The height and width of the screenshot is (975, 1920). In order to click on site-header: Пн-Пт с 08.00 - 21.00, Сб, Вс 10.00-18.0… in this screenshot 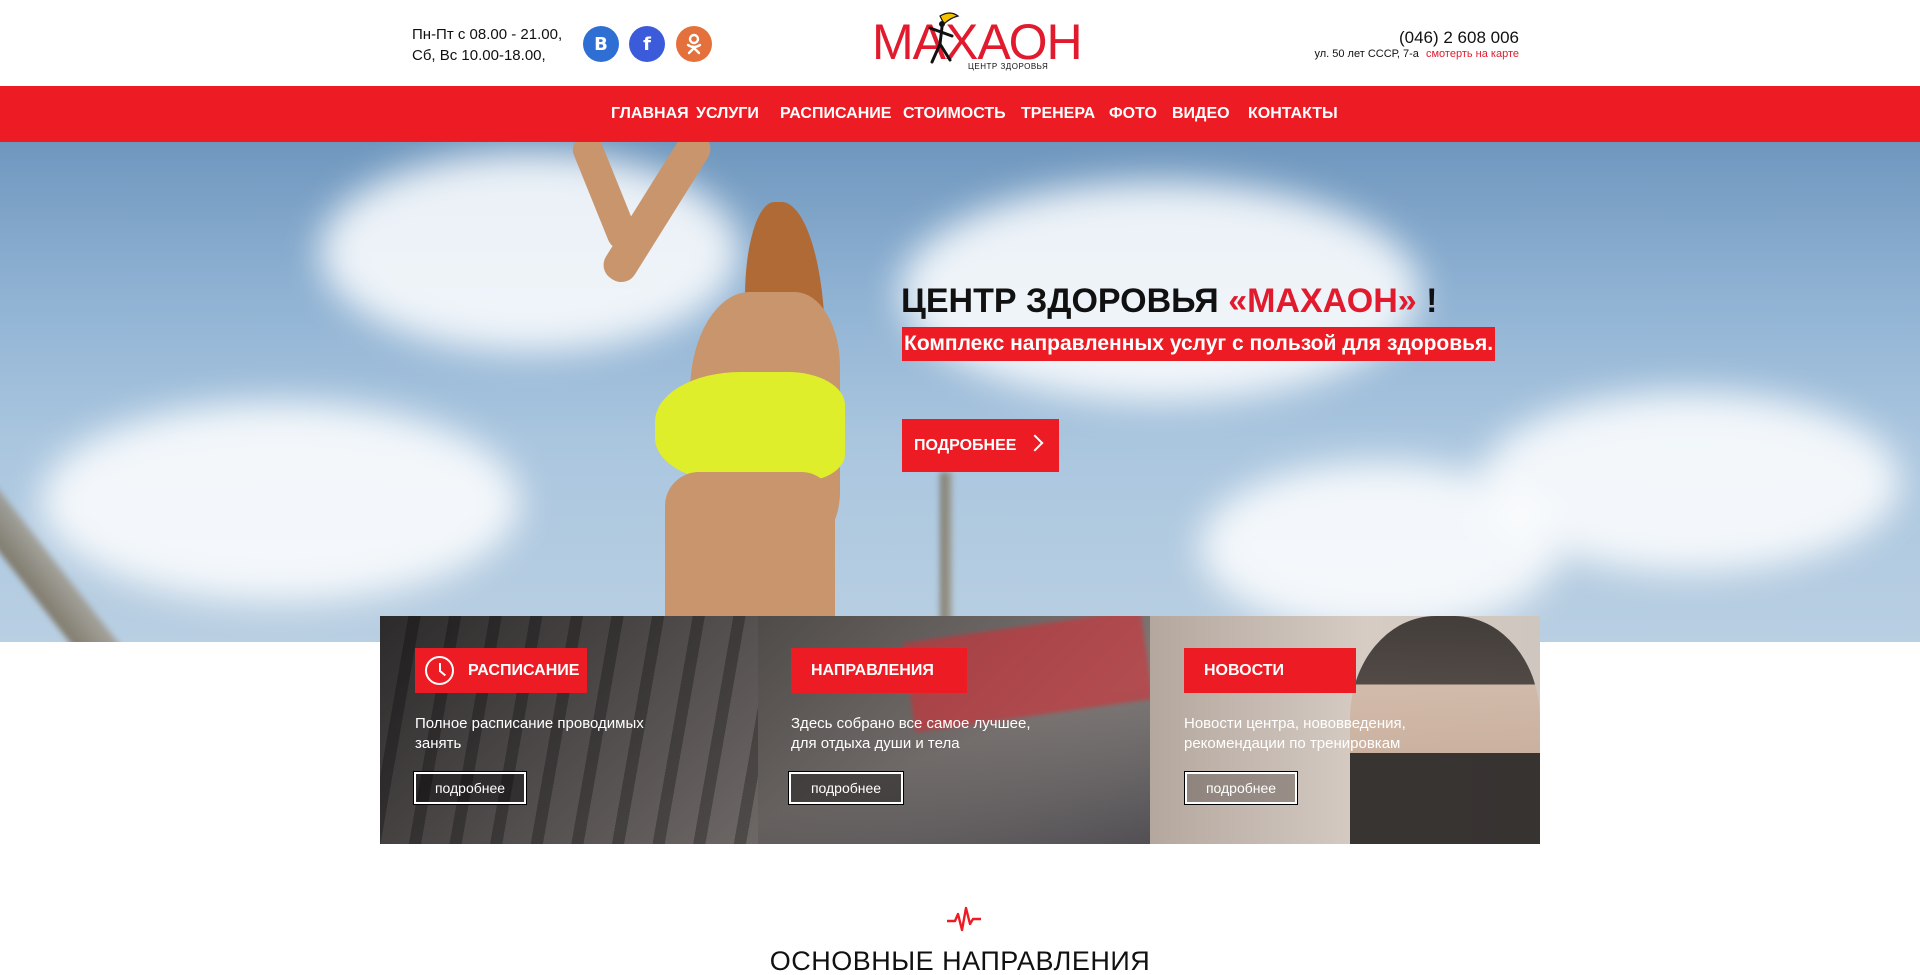, I will do `click(960, 43)`.